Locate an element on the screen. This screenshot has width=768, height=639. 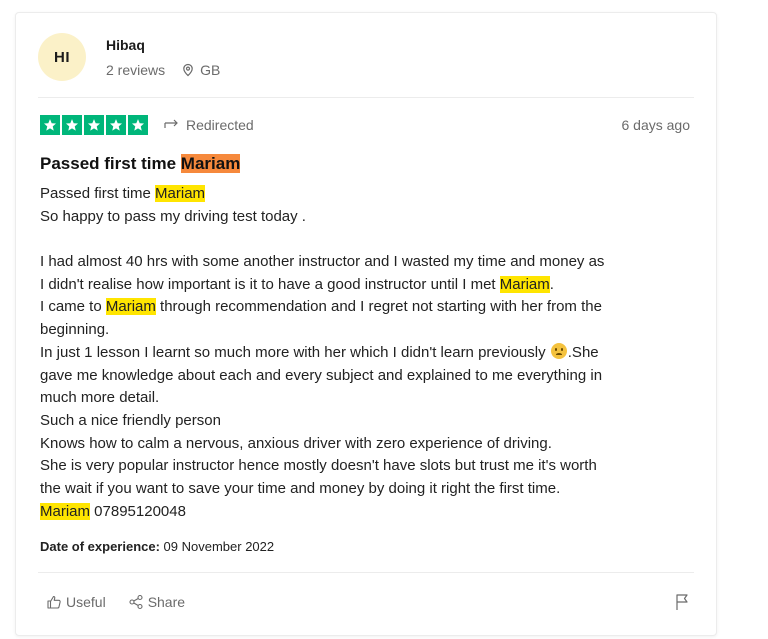
redirect-arrow-icon is located at coordinates (171, 123).